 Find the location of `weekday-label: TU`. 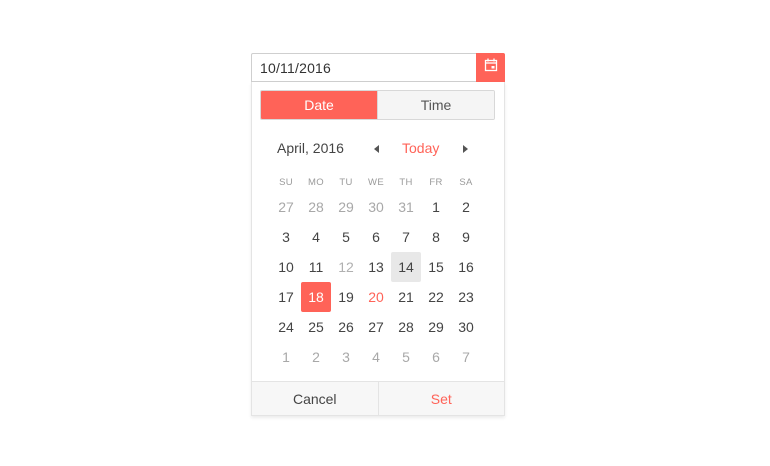

weekday-label: TU is located at coordinates (346, 182).